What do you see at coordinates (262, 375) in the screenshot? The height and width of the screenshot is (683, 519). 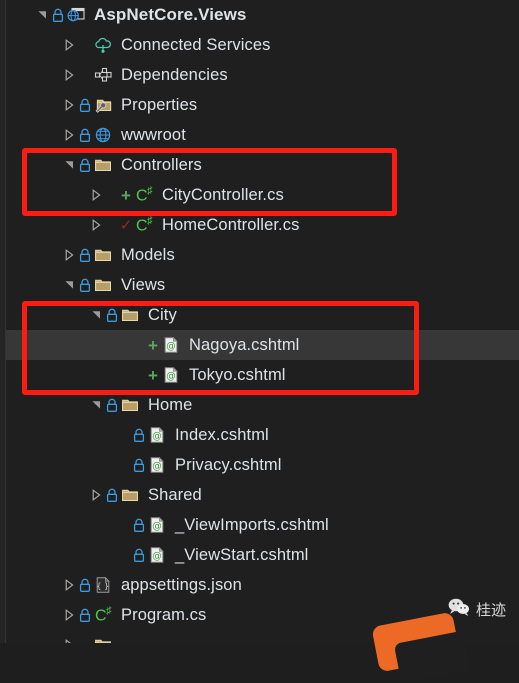 I see `tree-row: + @ Tokyo.cshtml` at bounding box center [262, 375].